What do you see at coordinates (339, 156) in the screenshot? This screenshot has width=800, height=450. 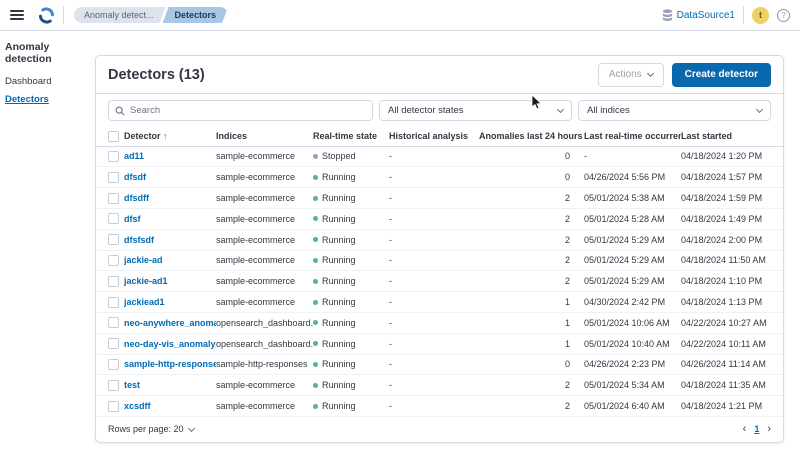 I see `state-label: Stopped` at bounding box center [339, 156].